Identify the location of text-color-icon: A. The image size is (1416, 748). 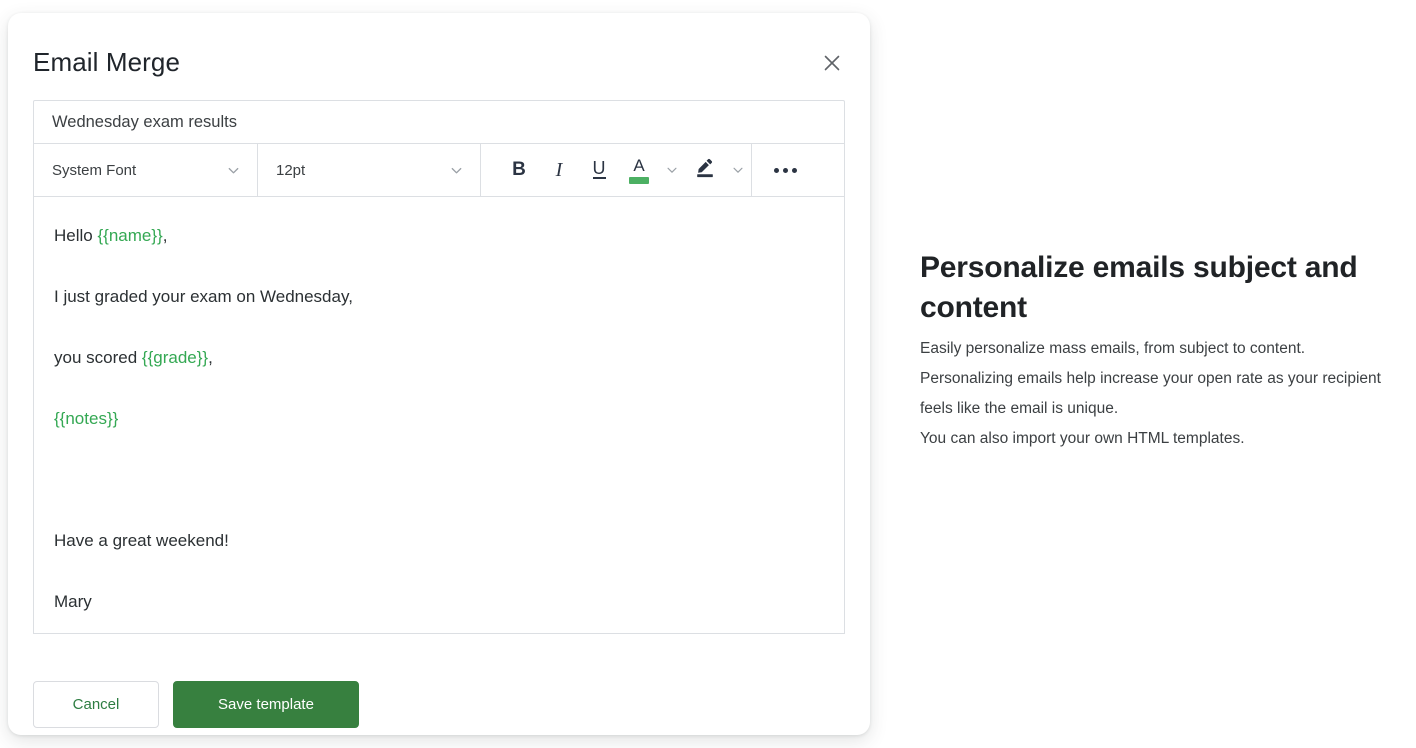
(639, 170).